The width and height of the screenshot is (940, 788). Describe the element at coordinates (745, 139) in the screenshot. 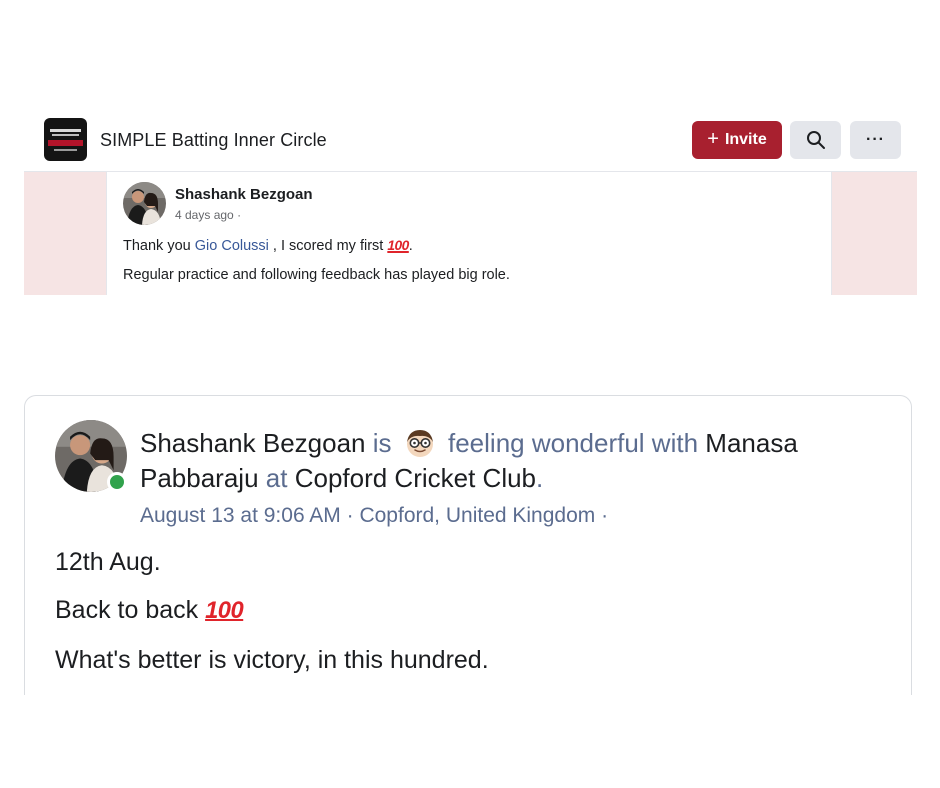

I see `invite-label: Invite` at that location.